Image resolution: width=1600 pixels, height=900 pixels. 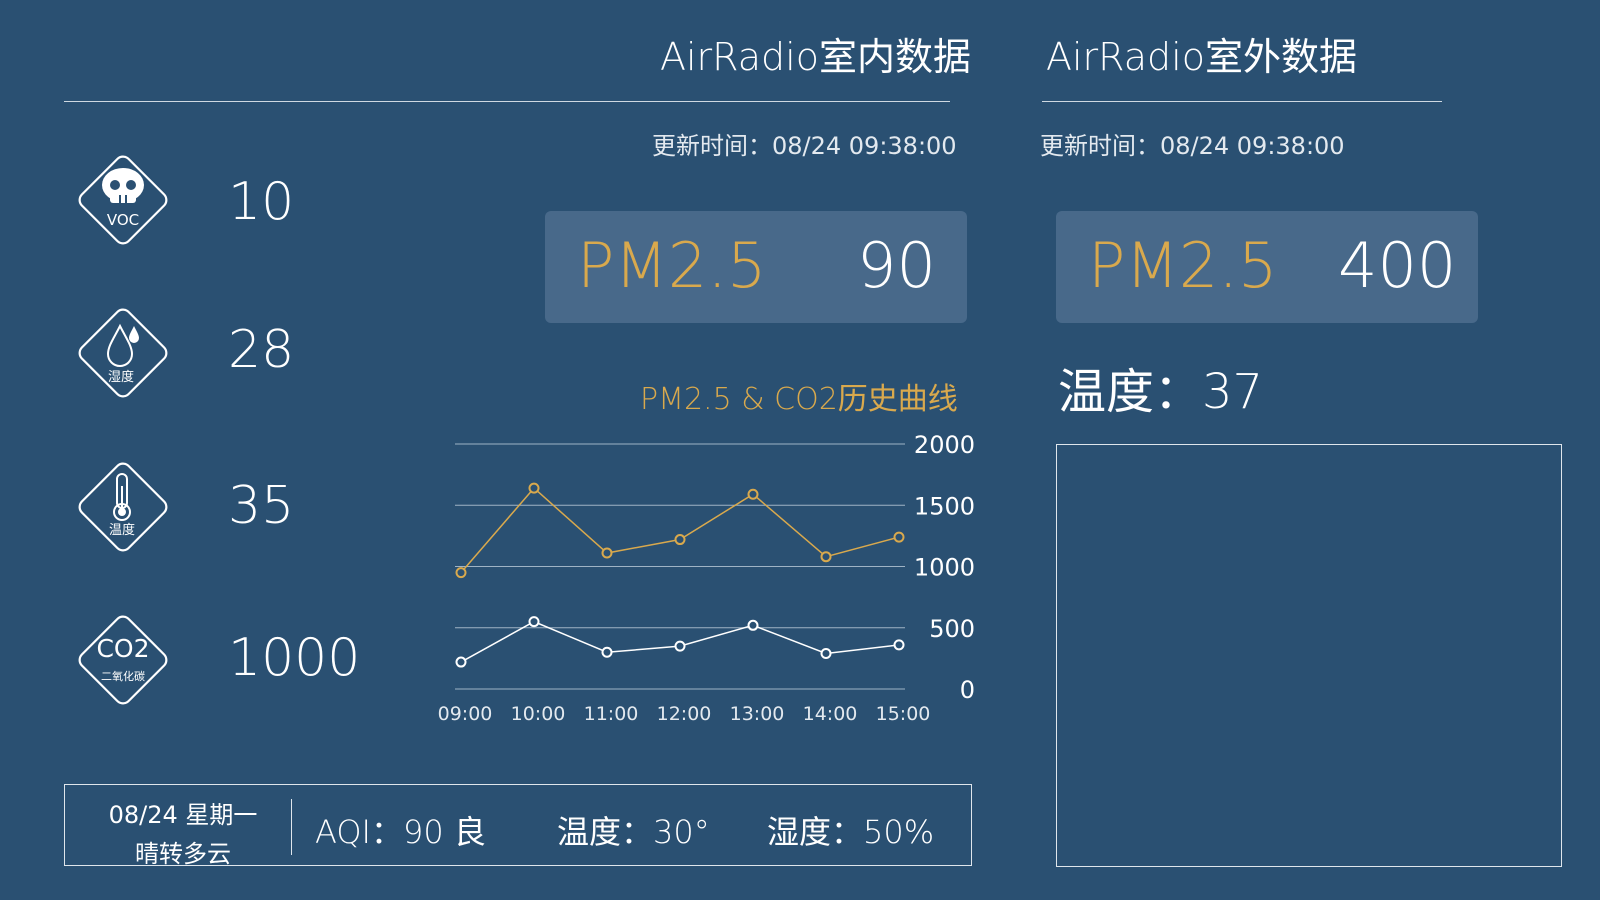 What do you see at coordinates (1309, 655) in the screenshot?
I see `outdoor-chart-panel` at bounding box center [1309, 655].